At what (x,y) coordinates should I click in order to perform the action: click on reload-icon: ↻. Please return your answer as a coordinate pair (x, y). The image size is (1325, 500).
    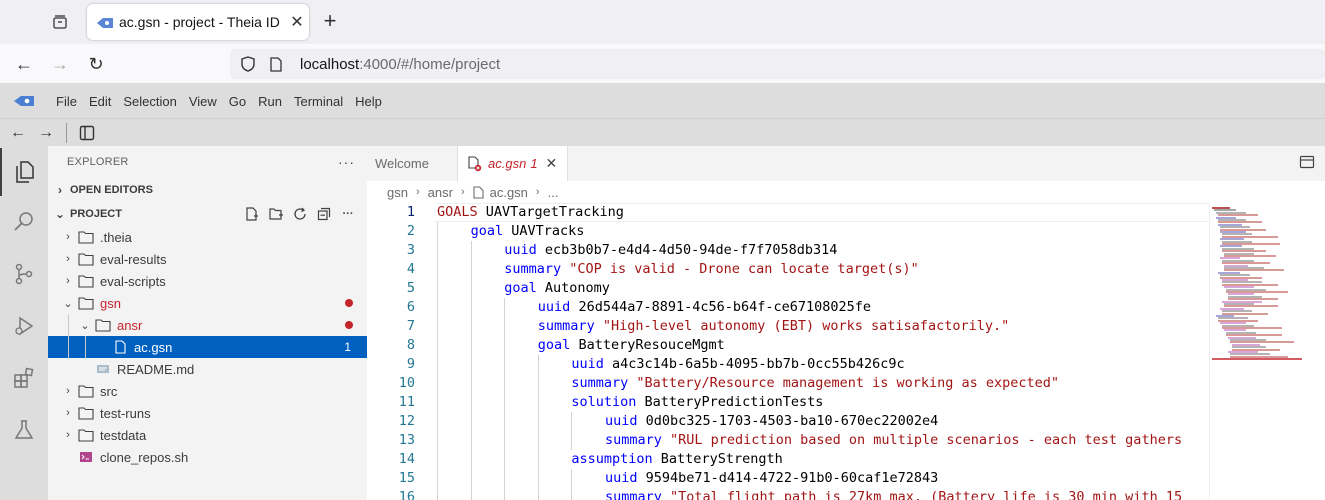
    Looking at the image, I should click on (96, 64).